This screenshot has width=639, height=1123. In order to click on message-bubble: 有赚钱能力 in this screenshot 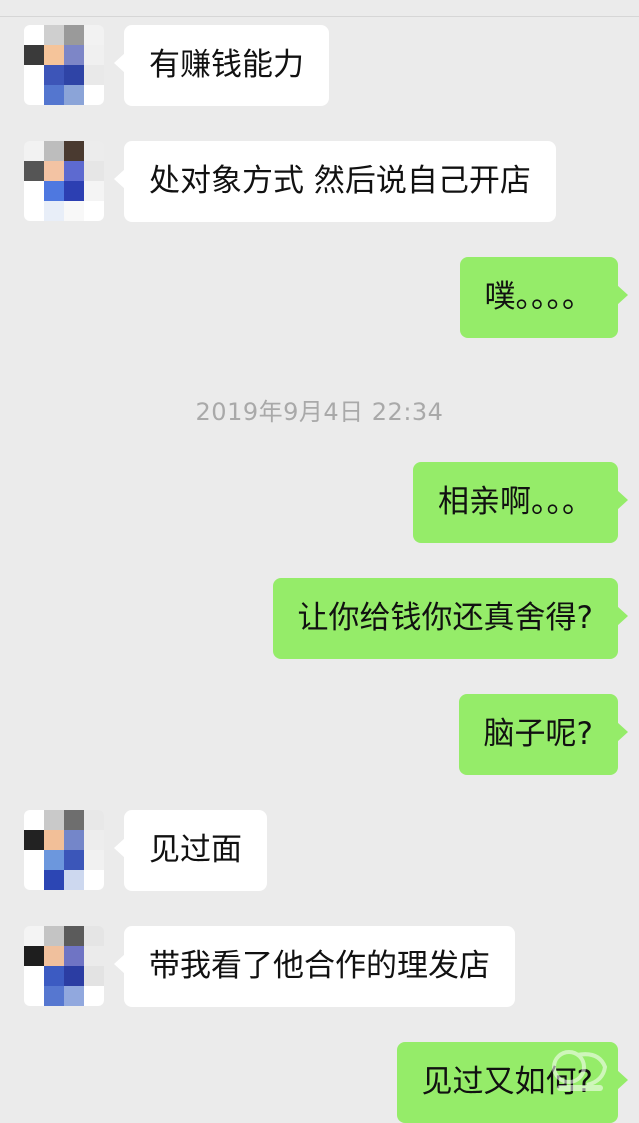, I will do `click(221, 65)`.